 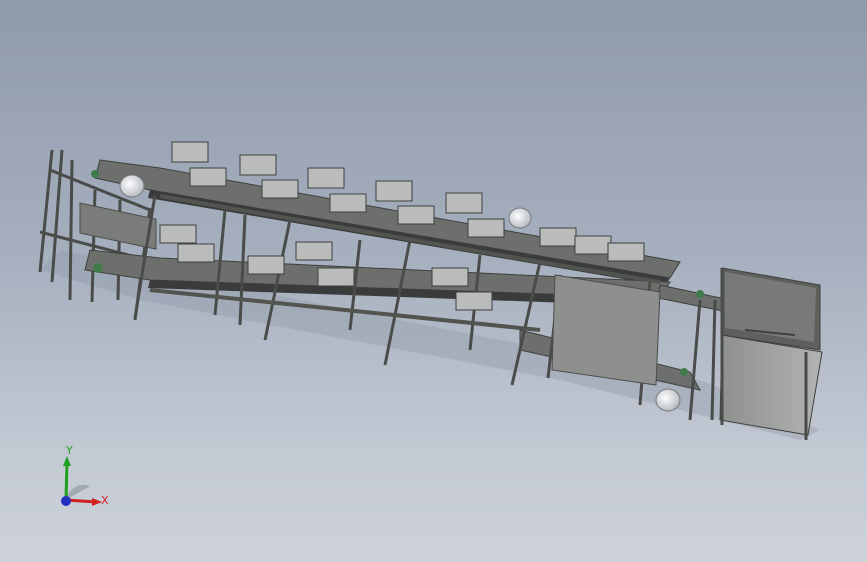 What do you see at coordinates (520, 218) in the screenshot?
I see `upper-mid-roller` at bounding box center [520, 218].